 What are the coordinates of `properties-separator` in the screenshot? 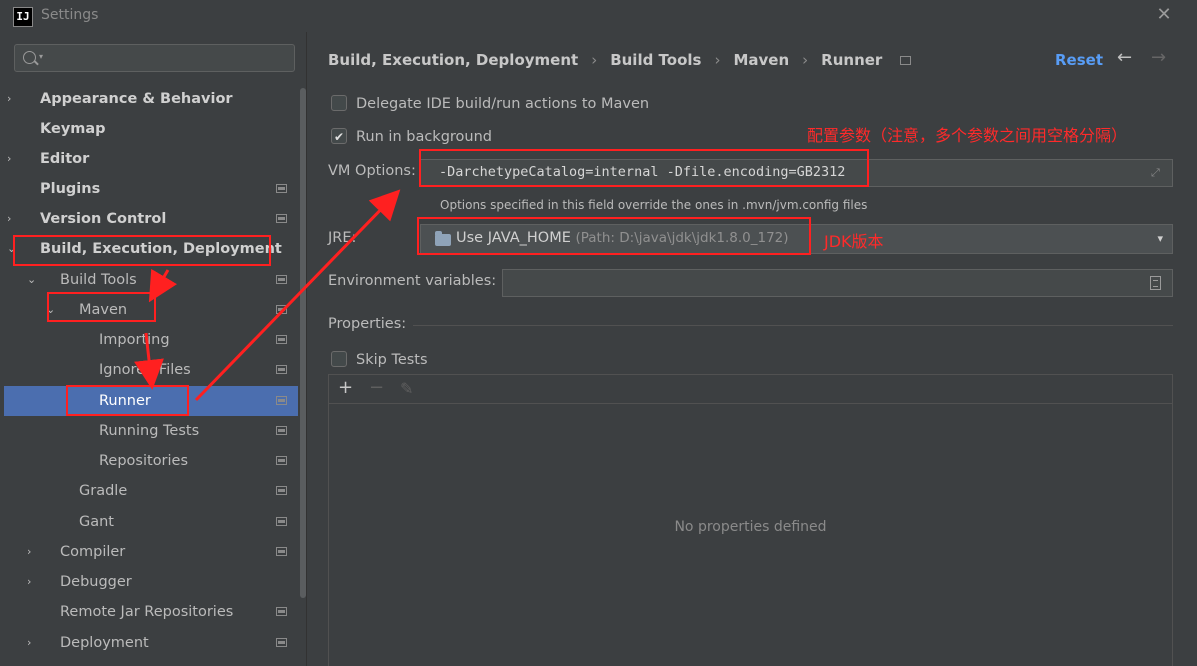 It's located at (793, 325).